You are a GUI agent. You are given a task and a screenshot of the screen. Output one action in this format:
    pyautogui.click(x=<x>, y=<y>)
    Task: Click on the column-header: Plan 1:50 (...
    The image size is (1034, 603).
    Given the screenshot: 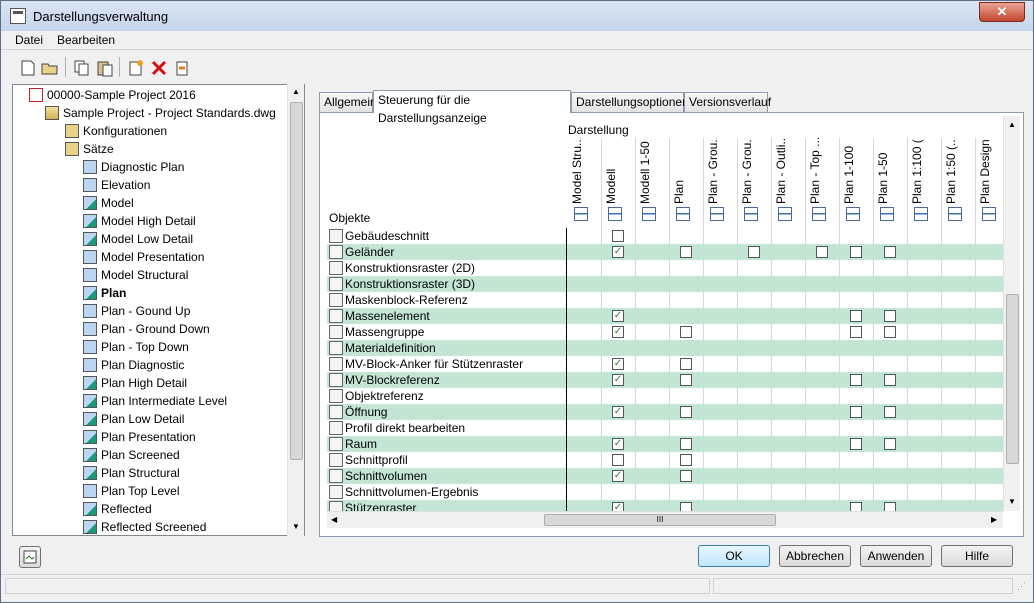 What is the action you would take?
    pyautogui.click(x=961, y=171)
    